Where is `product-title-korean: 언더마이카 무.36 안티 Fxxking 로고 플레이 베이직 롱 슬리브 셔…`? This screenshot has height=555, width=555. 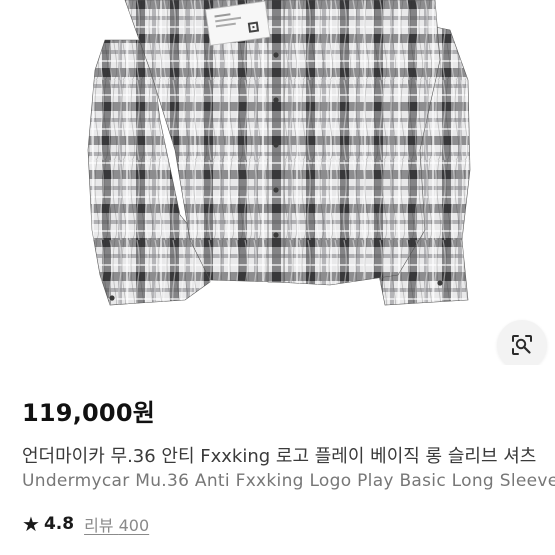 product-title-korean: 언더마이카 무.36 안티 Fxxking 로고 플레이 베이직 롱 슬리브 셔… is located at coordinates (288, 455).